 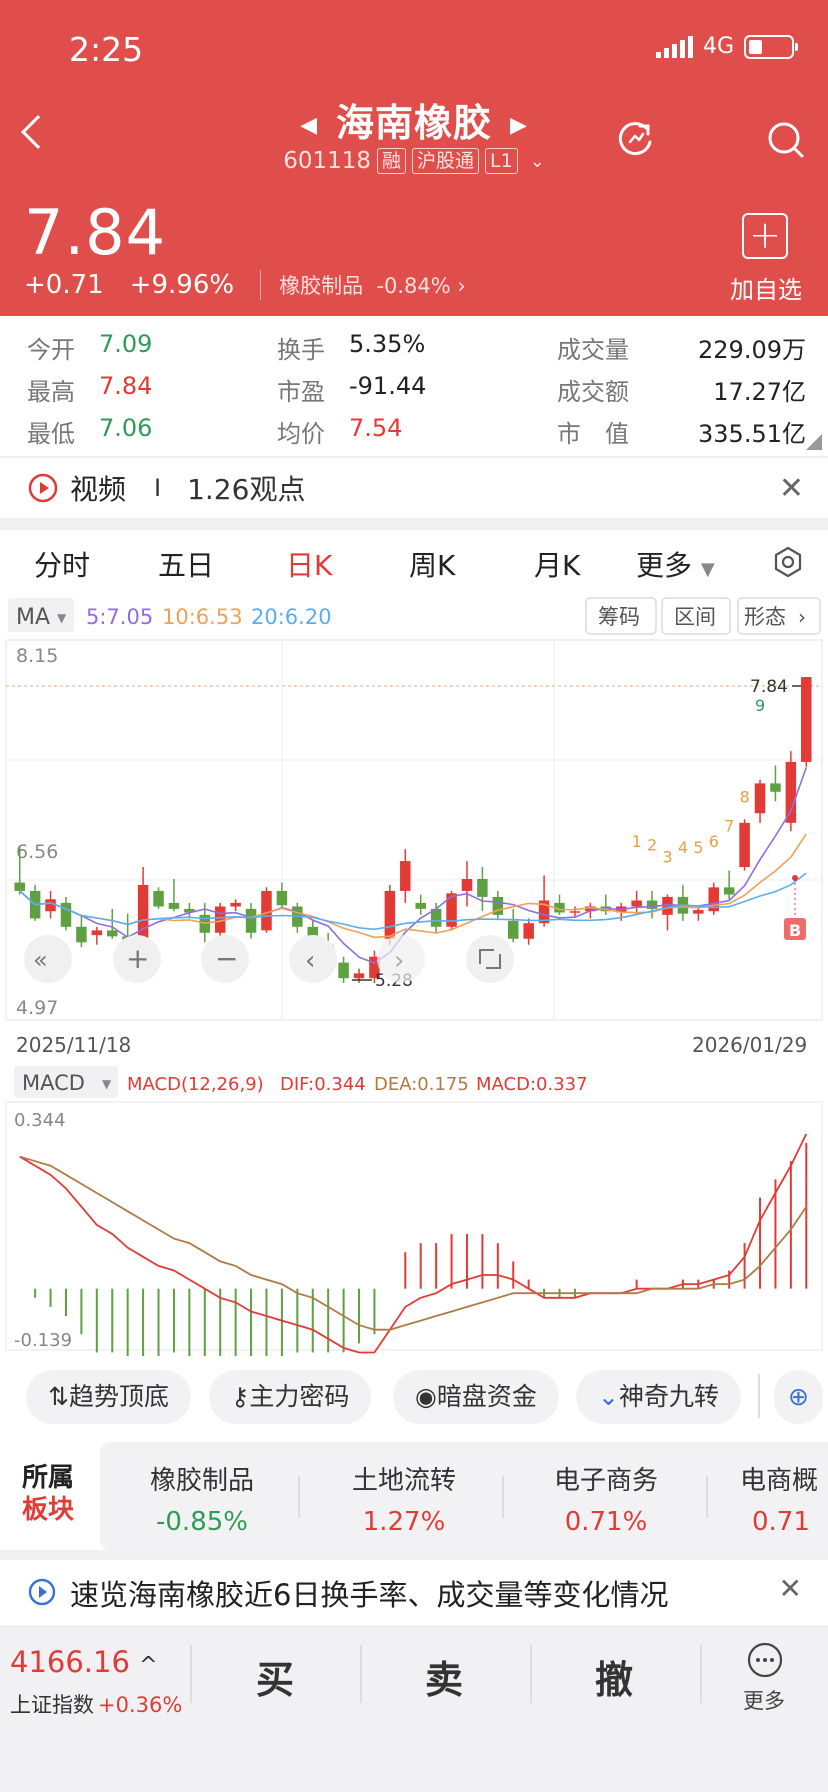 I want to click on tab-intraday: 分时, so click(x=62, y=564).